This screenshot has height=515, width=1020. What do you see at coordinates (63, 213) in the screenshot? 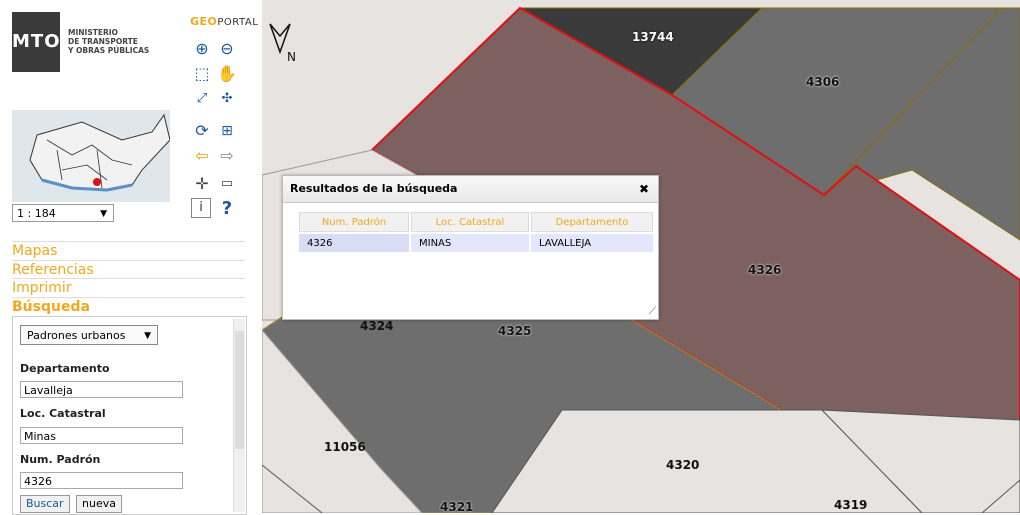
I see `scale-select: 1 : 184 ▼` at bounding box center [63, 213].